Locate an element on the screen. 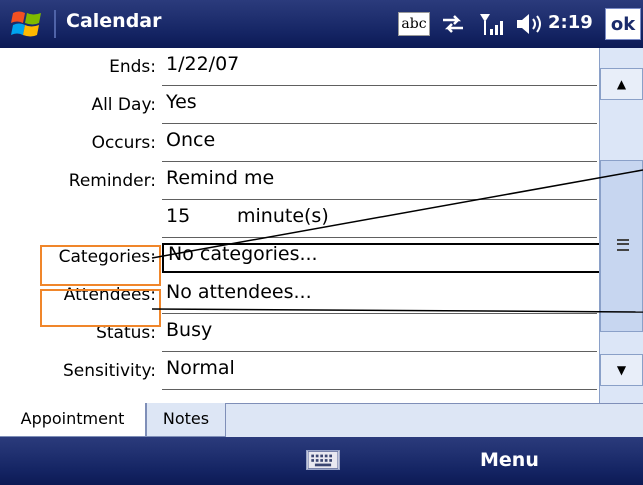 The width and height of the screenshot is (643, 485). ends-value: 1/22/07 is located at coordinates (202, 64).